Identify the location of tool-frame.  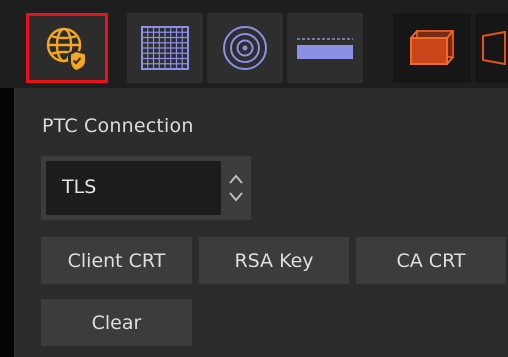
(491, 48).